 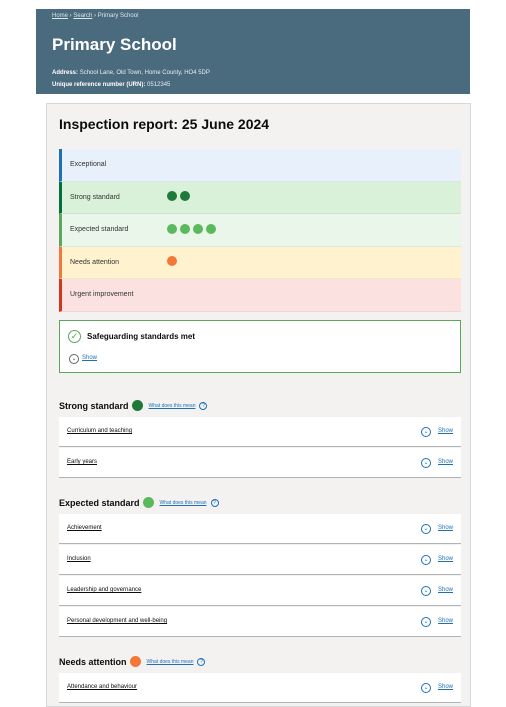 I want to click on report-title: Inspection report: 25 June 2024, so click(x=164, y=124).